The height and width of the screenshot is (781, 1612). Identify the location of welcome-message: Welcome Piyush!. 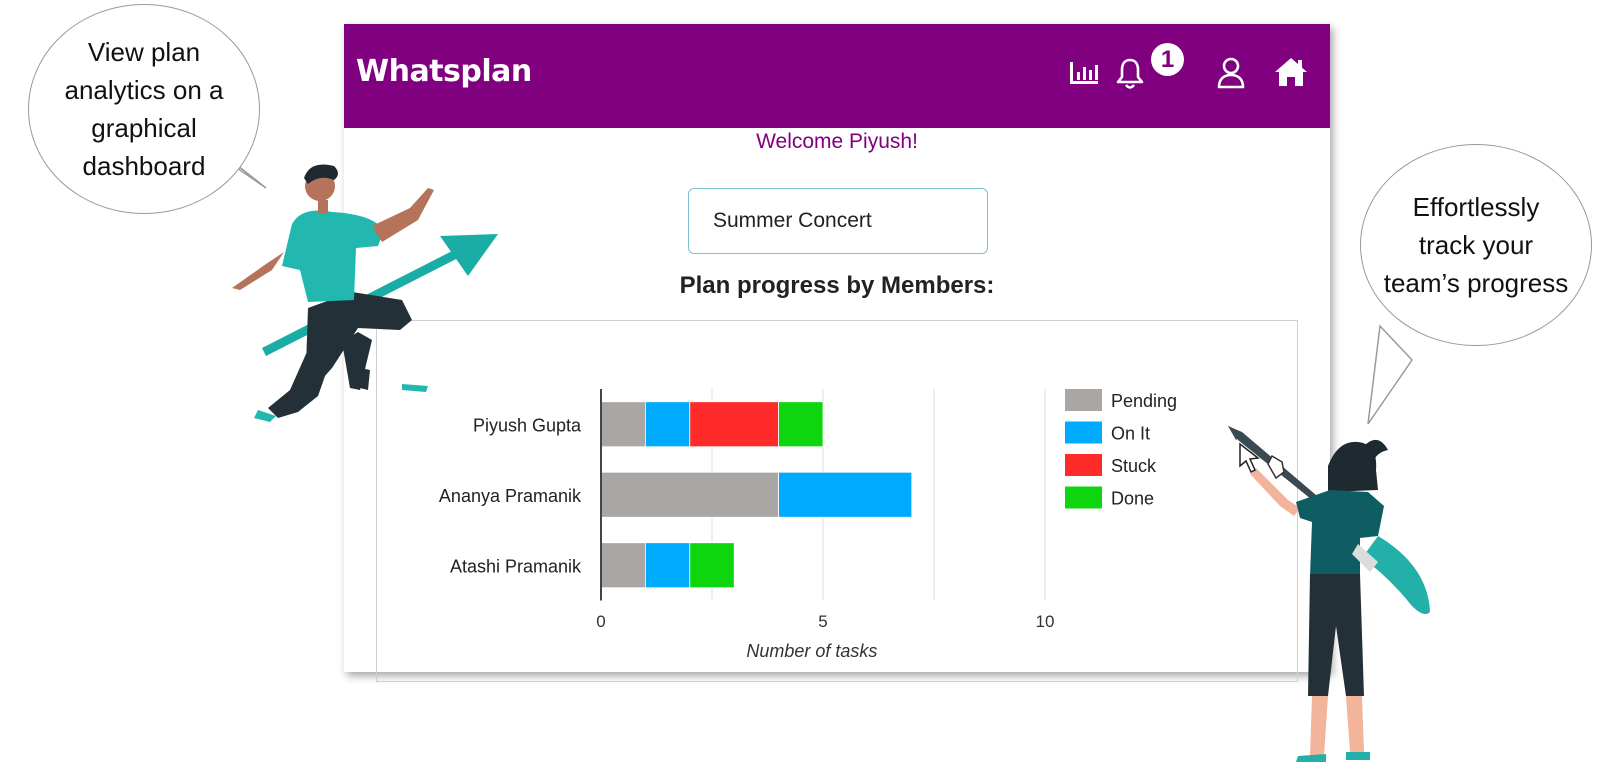
(837, 141).